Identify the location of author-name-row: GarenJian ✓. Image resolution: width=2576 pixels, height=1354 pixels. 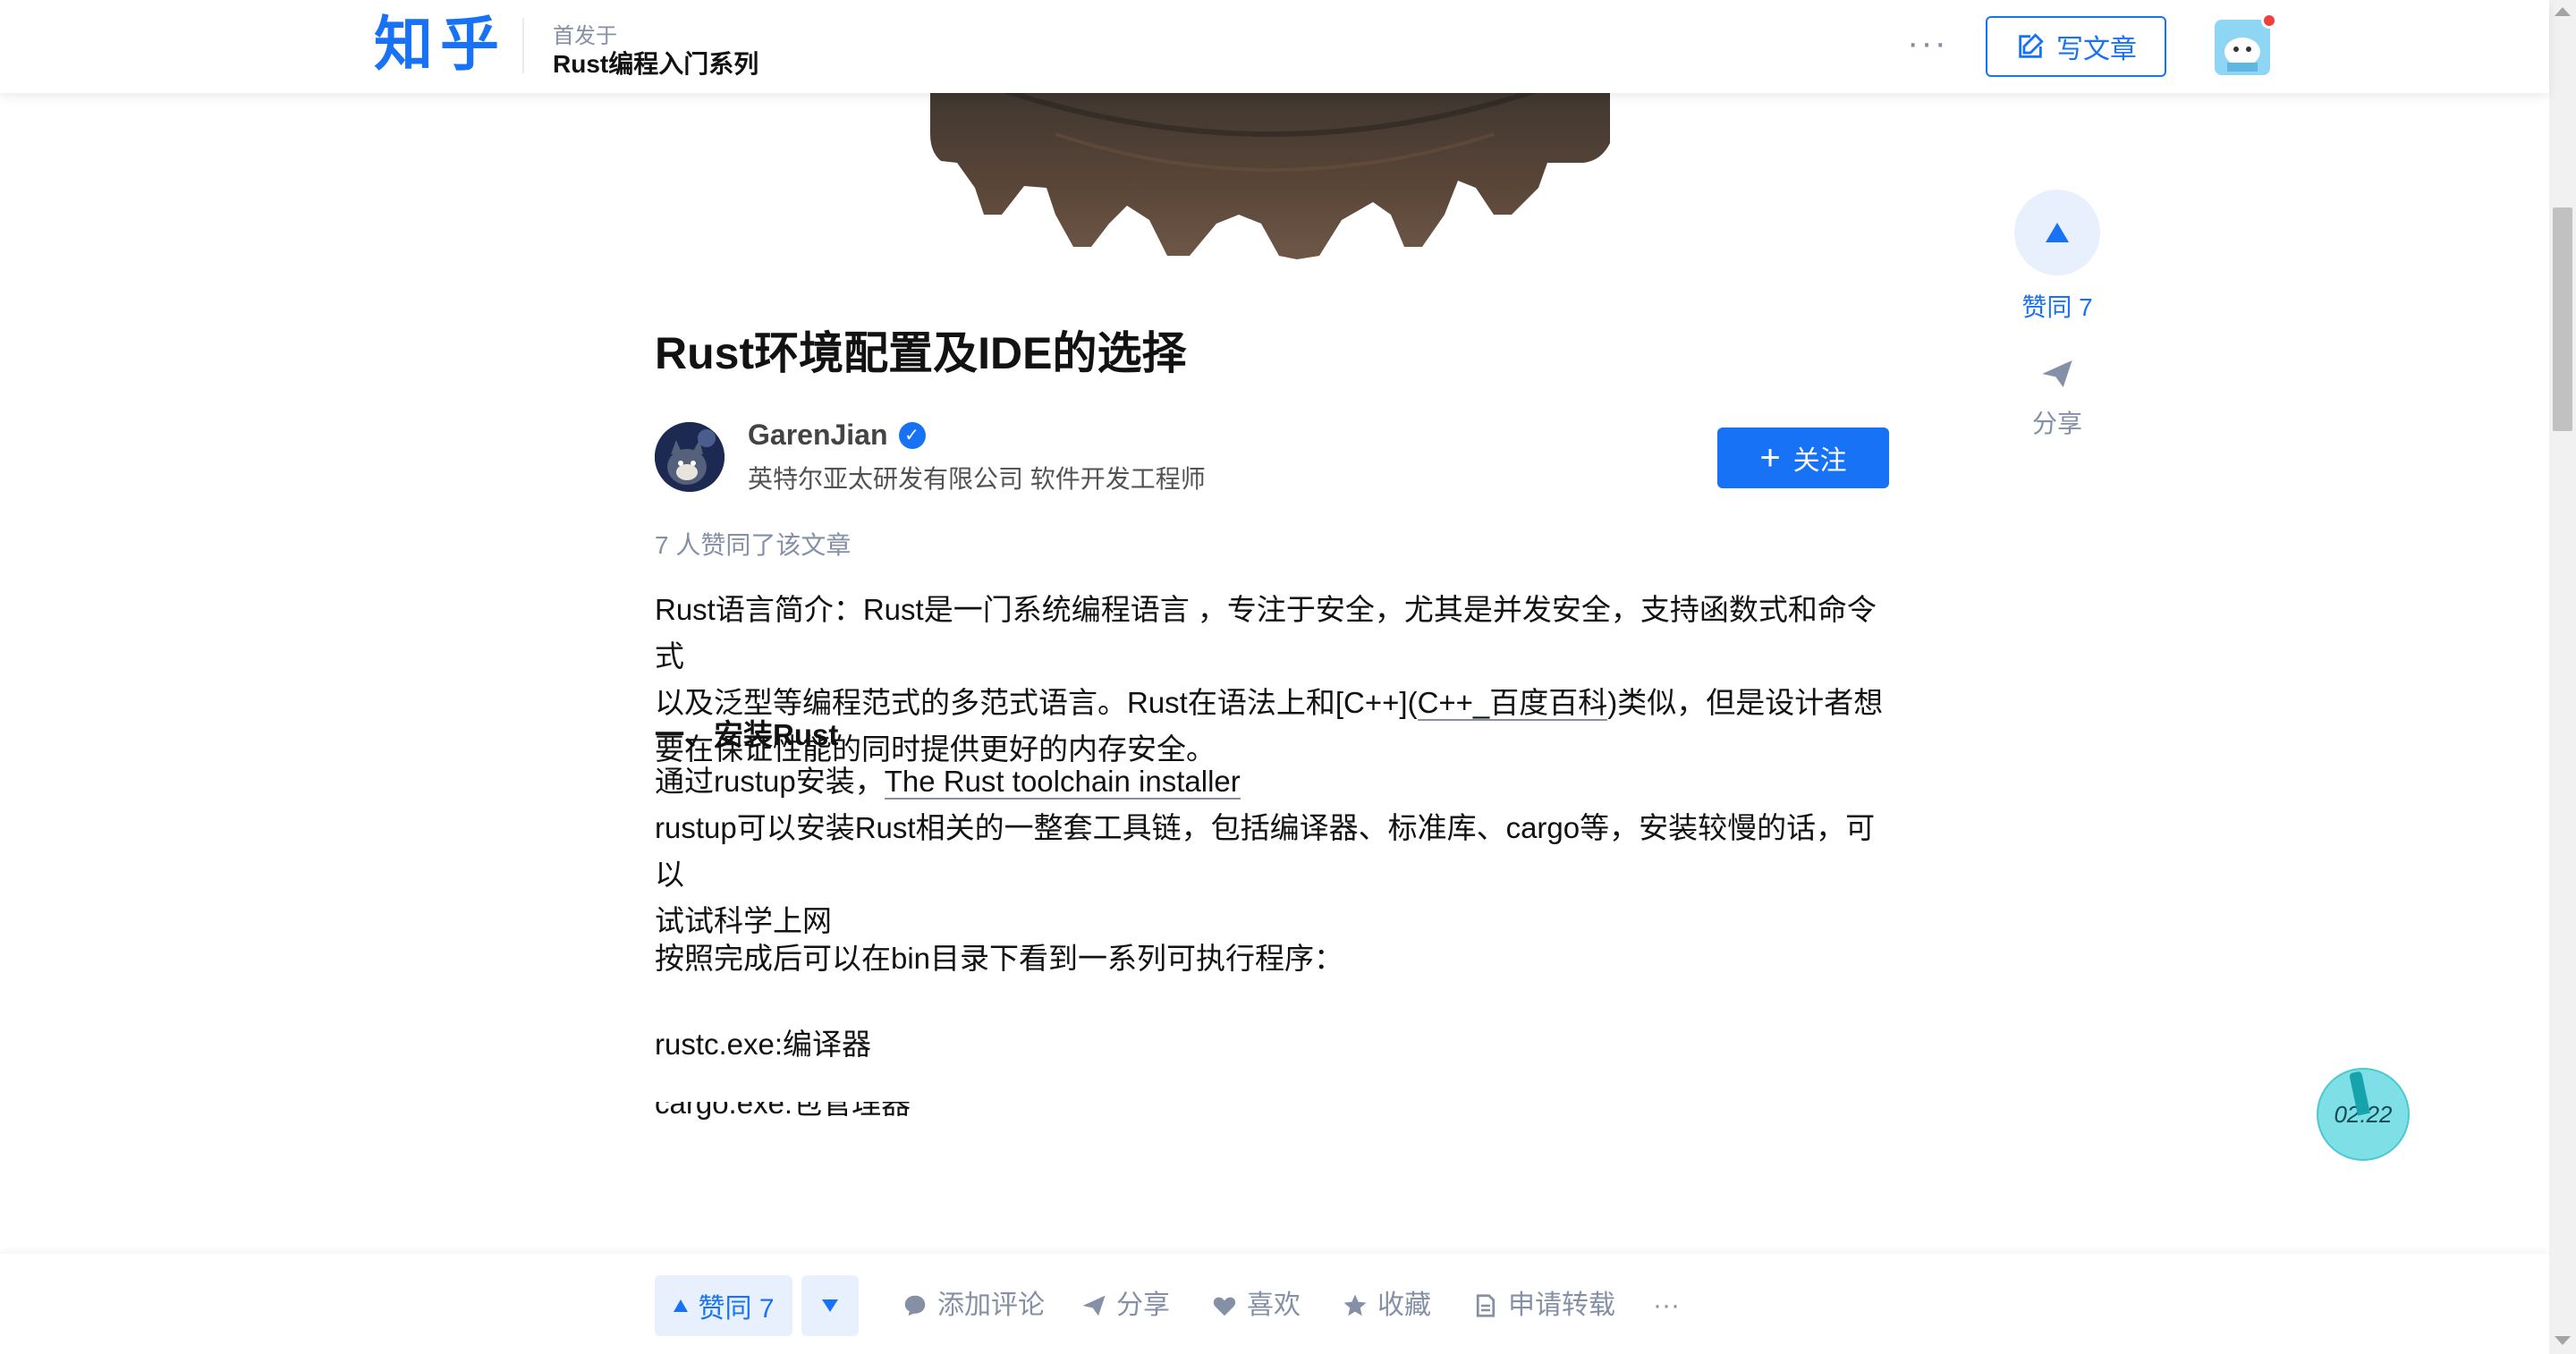
(837, 435).